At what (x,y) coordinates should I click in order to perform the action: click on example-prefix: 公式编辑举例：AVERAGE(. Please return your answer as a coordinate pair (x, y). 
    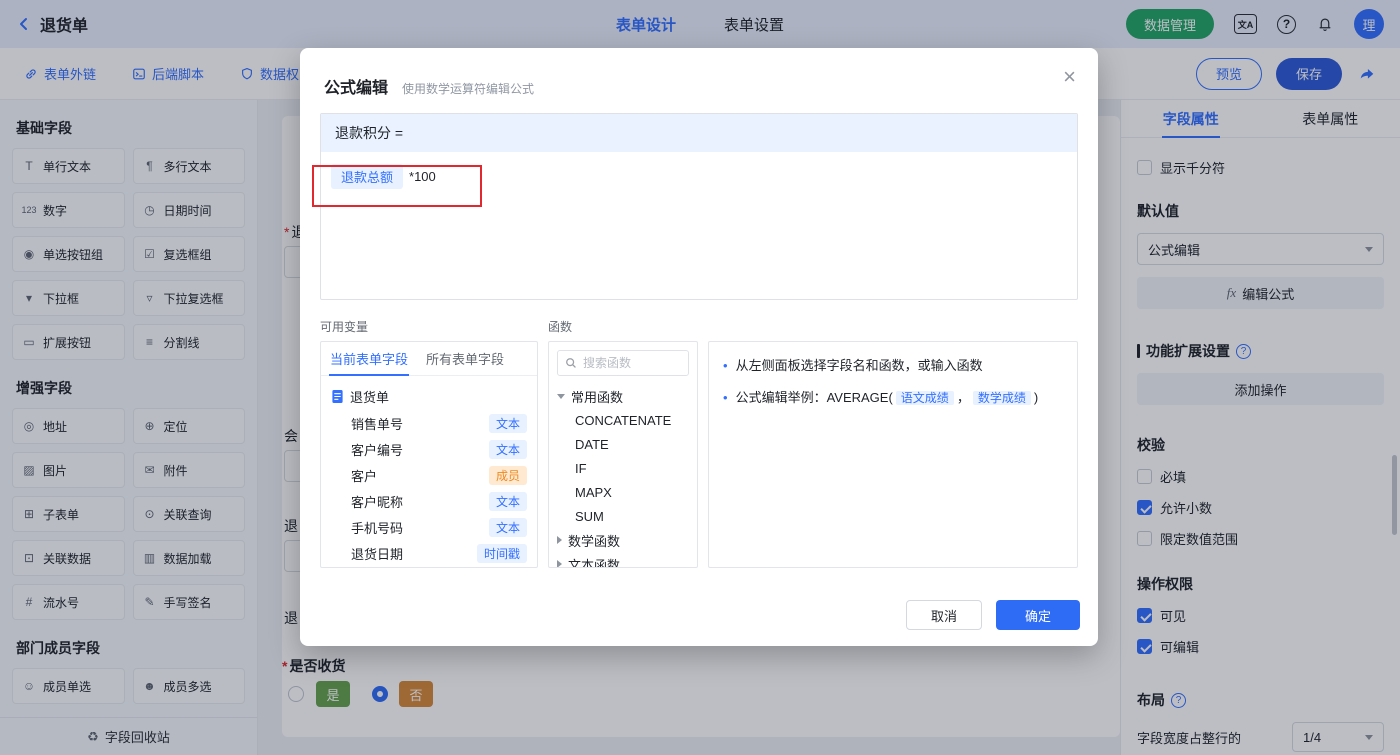
    Looking at the image, I should click on (814, 397).